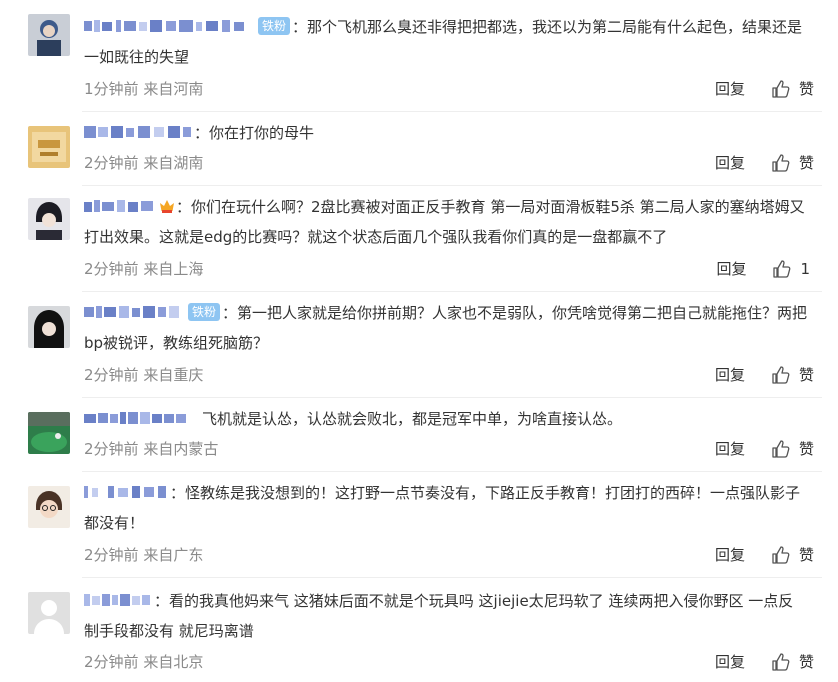  I want to click on comment-body: 飞机就是认怂，认怂就会败北，都是冠军中单，为啥直接认怂。, so click(446, 419).